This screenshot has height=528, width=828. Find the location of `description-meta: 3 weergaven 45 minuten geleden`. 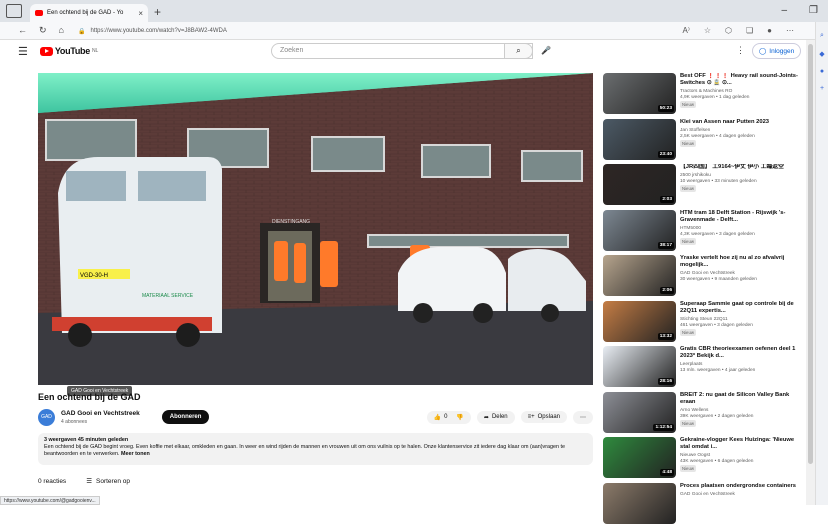

description-meta: 3 weergaven 45 minuten geleden is located at coordinates (315, 440).